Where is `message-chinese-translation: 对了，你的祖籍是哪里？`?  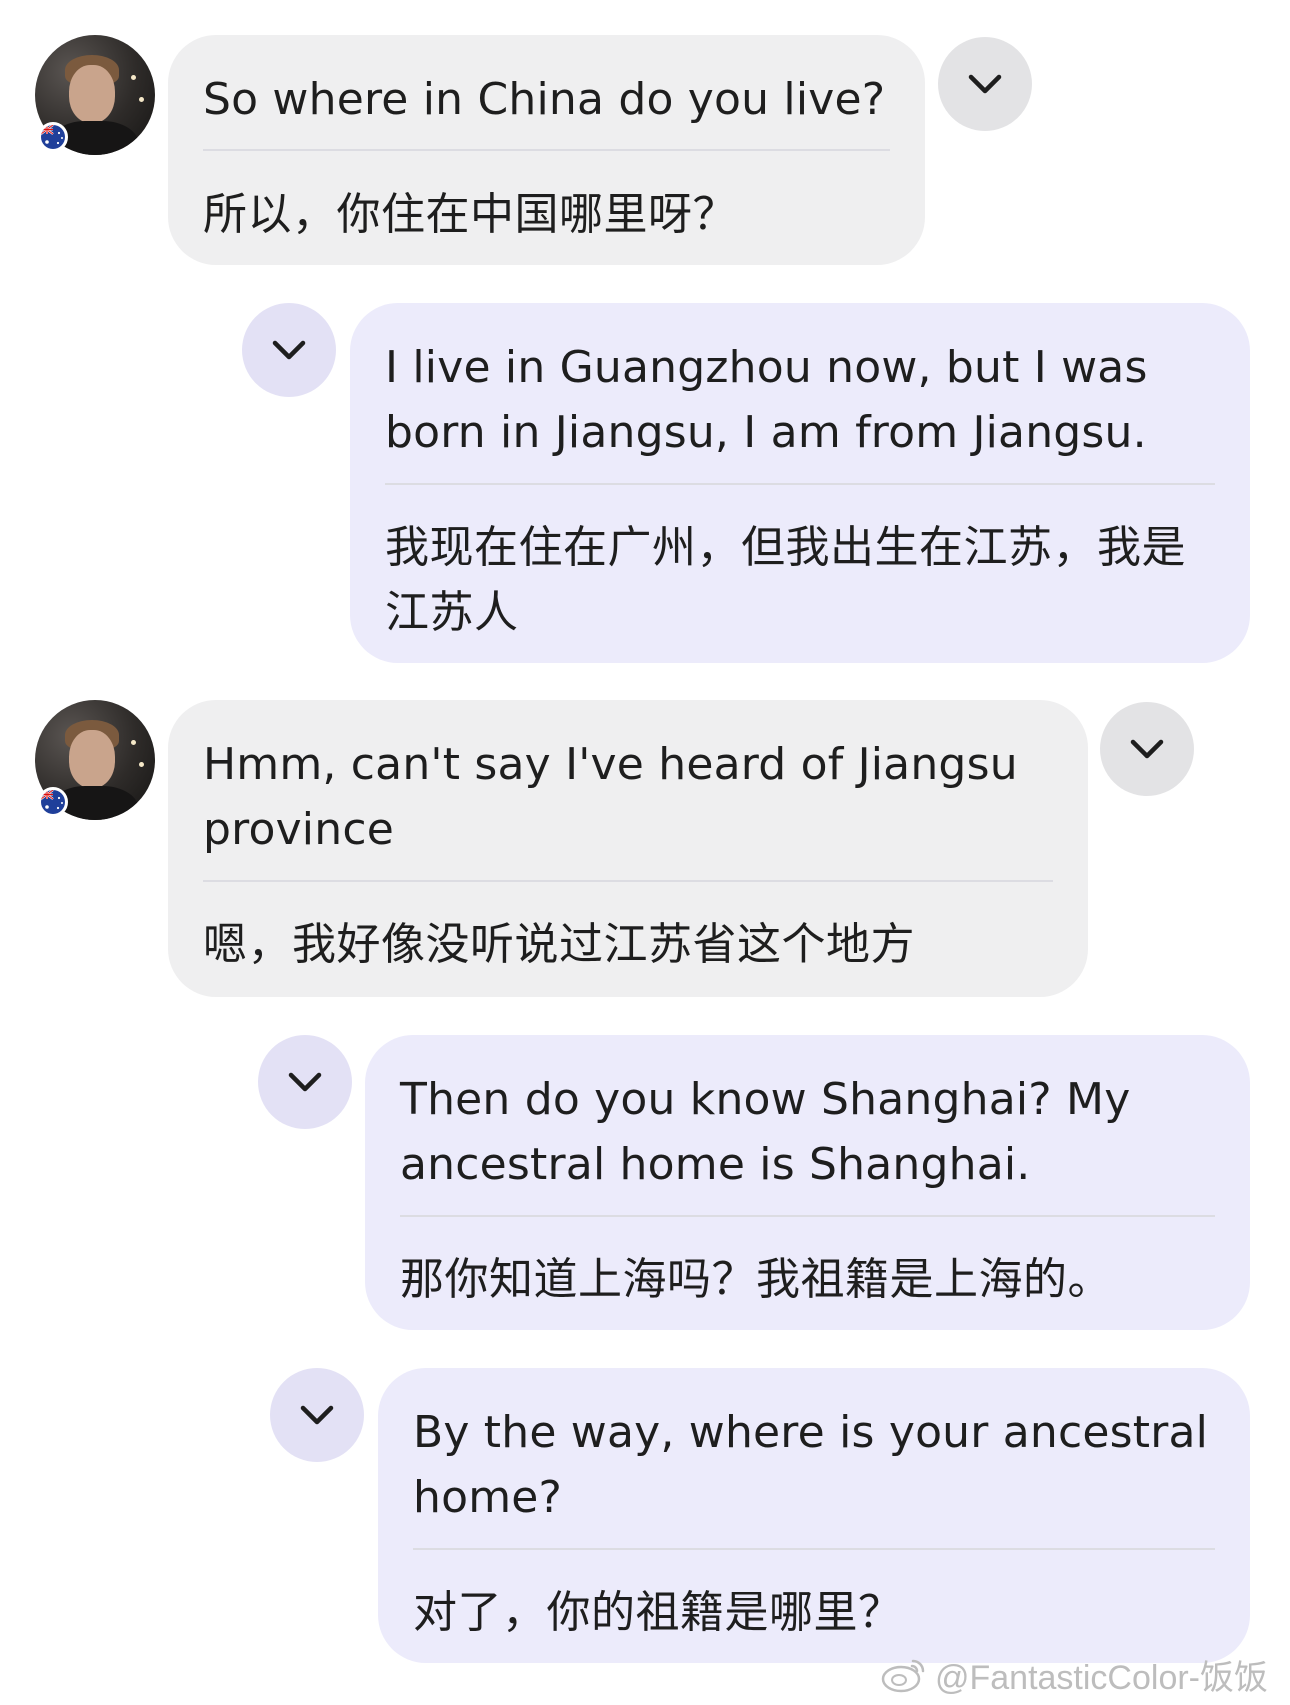
message-chinese-translation: 对了，你的祖籍是哪里？ is located at coordinates (658, 1612).